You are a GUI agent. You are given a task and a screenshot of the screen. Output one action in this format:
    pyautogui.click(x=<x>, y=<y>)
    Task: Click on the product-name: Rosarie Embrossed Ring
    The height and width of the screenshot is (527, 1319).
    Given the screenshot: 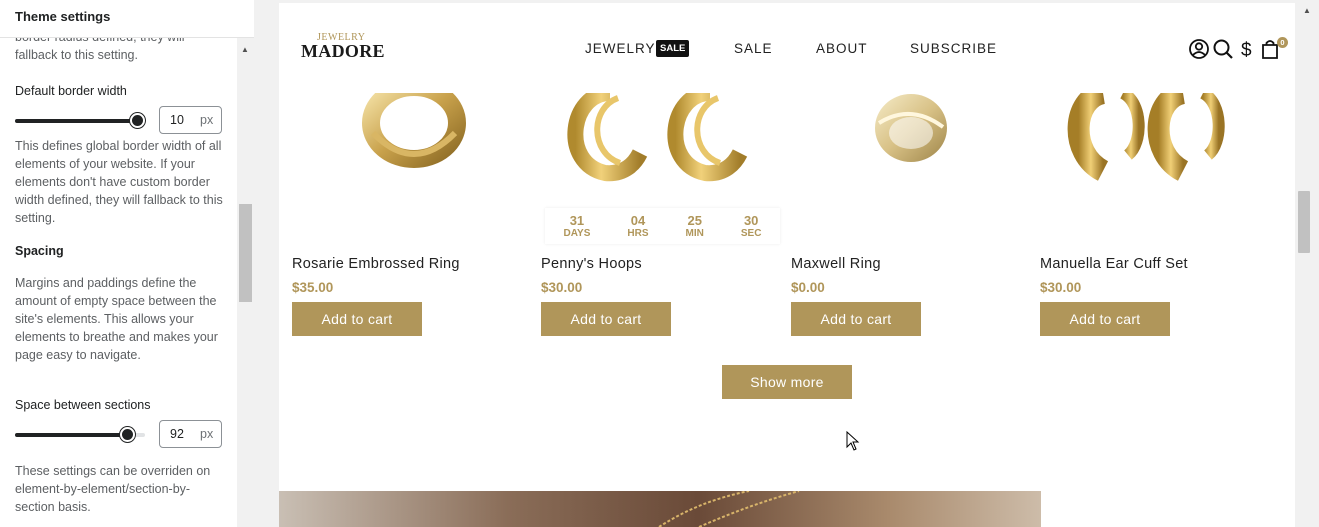 What is the action you would take?
    pyautogui.click(x=376, y=264)
    